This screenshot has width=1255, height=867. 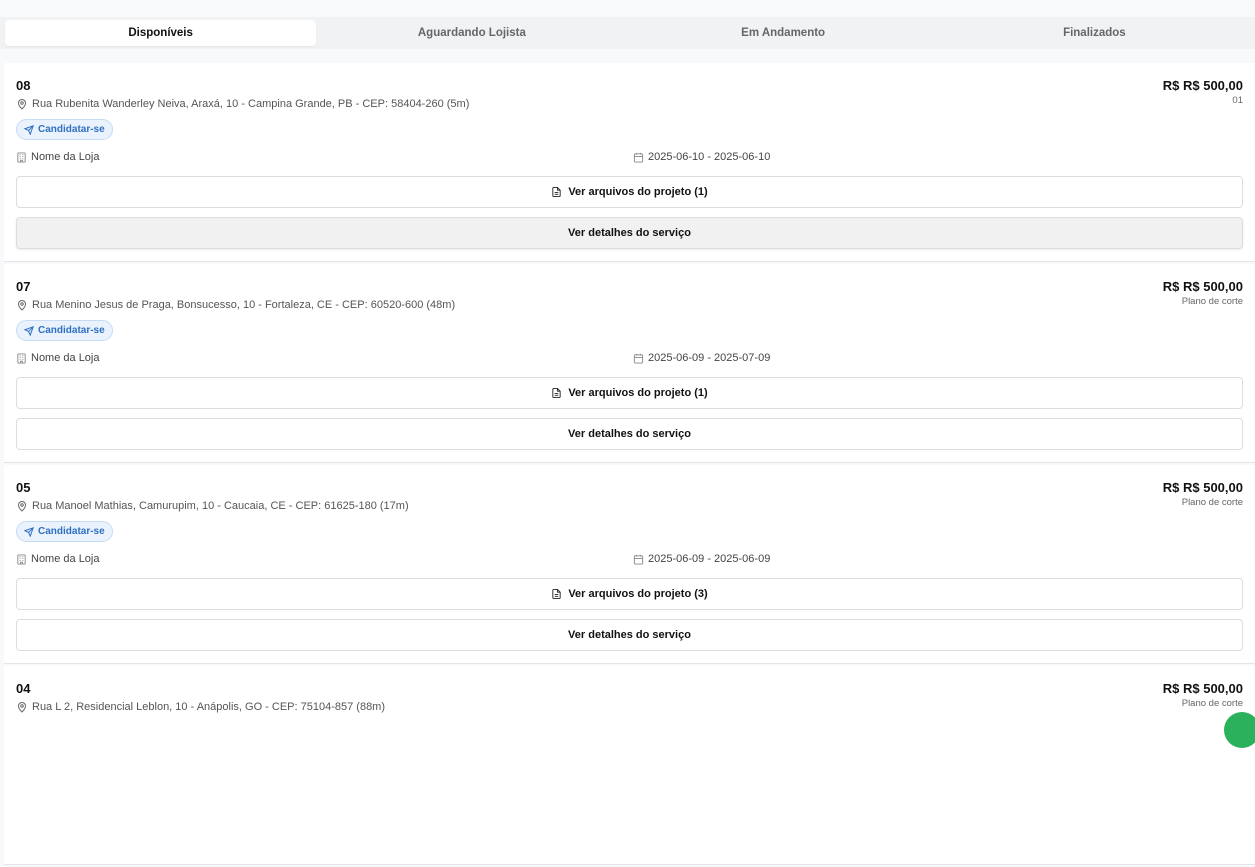 What do you see at coordinates (1094, 33) in the screenshot?
I see `tab-finalizados: Finalizados` at bounding box center [1094, 33].